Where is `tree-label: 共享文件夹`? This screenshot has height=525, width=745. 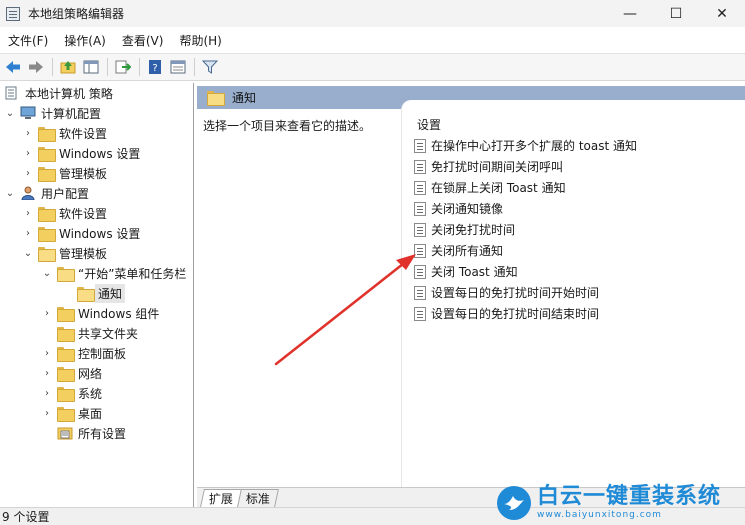 tree-label: 共享文件夹 is located at coordinates (108, 333).